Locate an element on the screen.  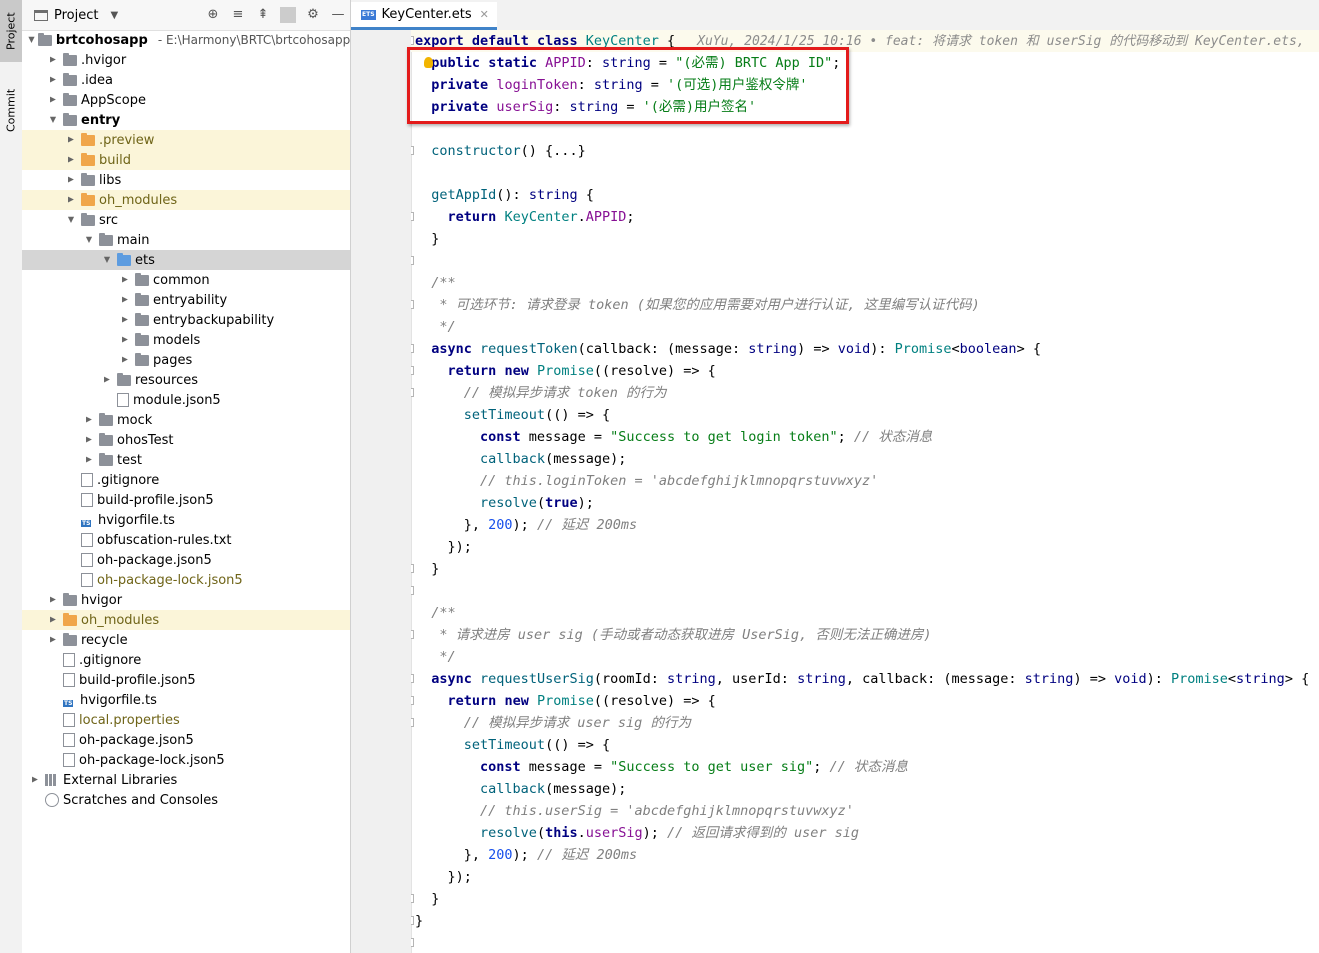
code-line: 17 // 模拟异步请求 token 的行为 is located at coordinates (865, 393).